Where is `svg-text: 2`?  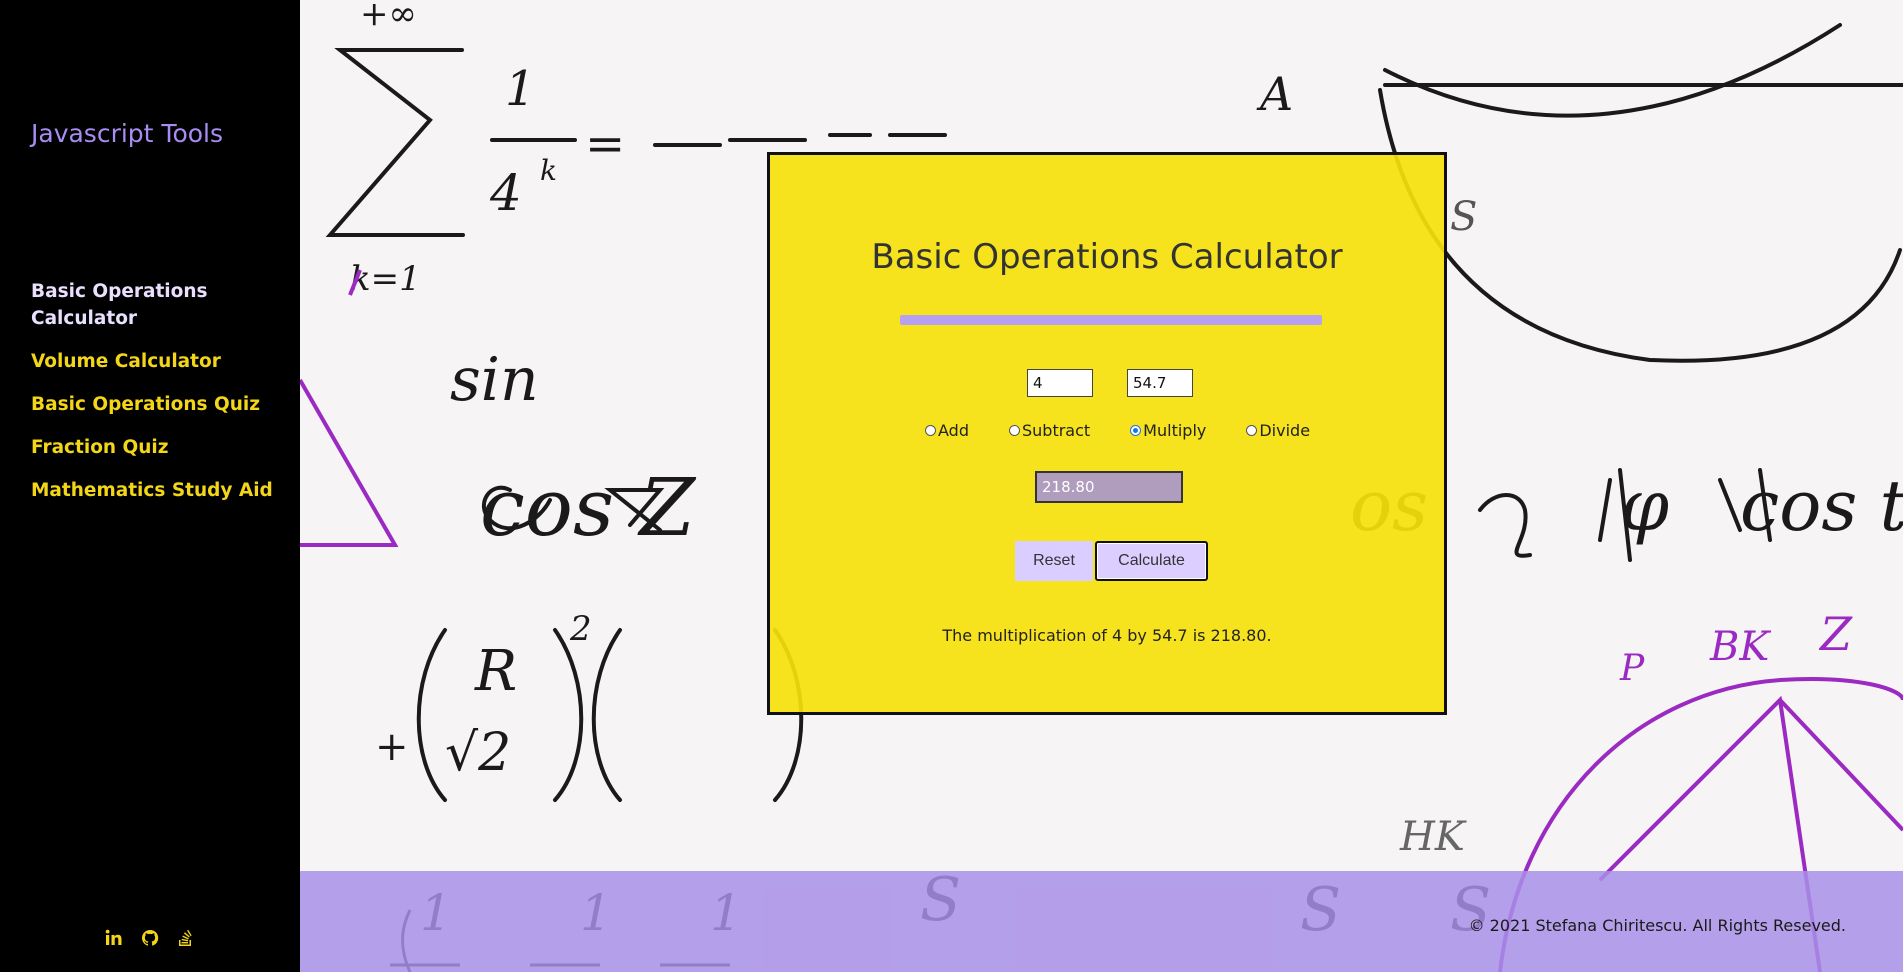 svg-text: 2 is located at coordinates (580, 629).